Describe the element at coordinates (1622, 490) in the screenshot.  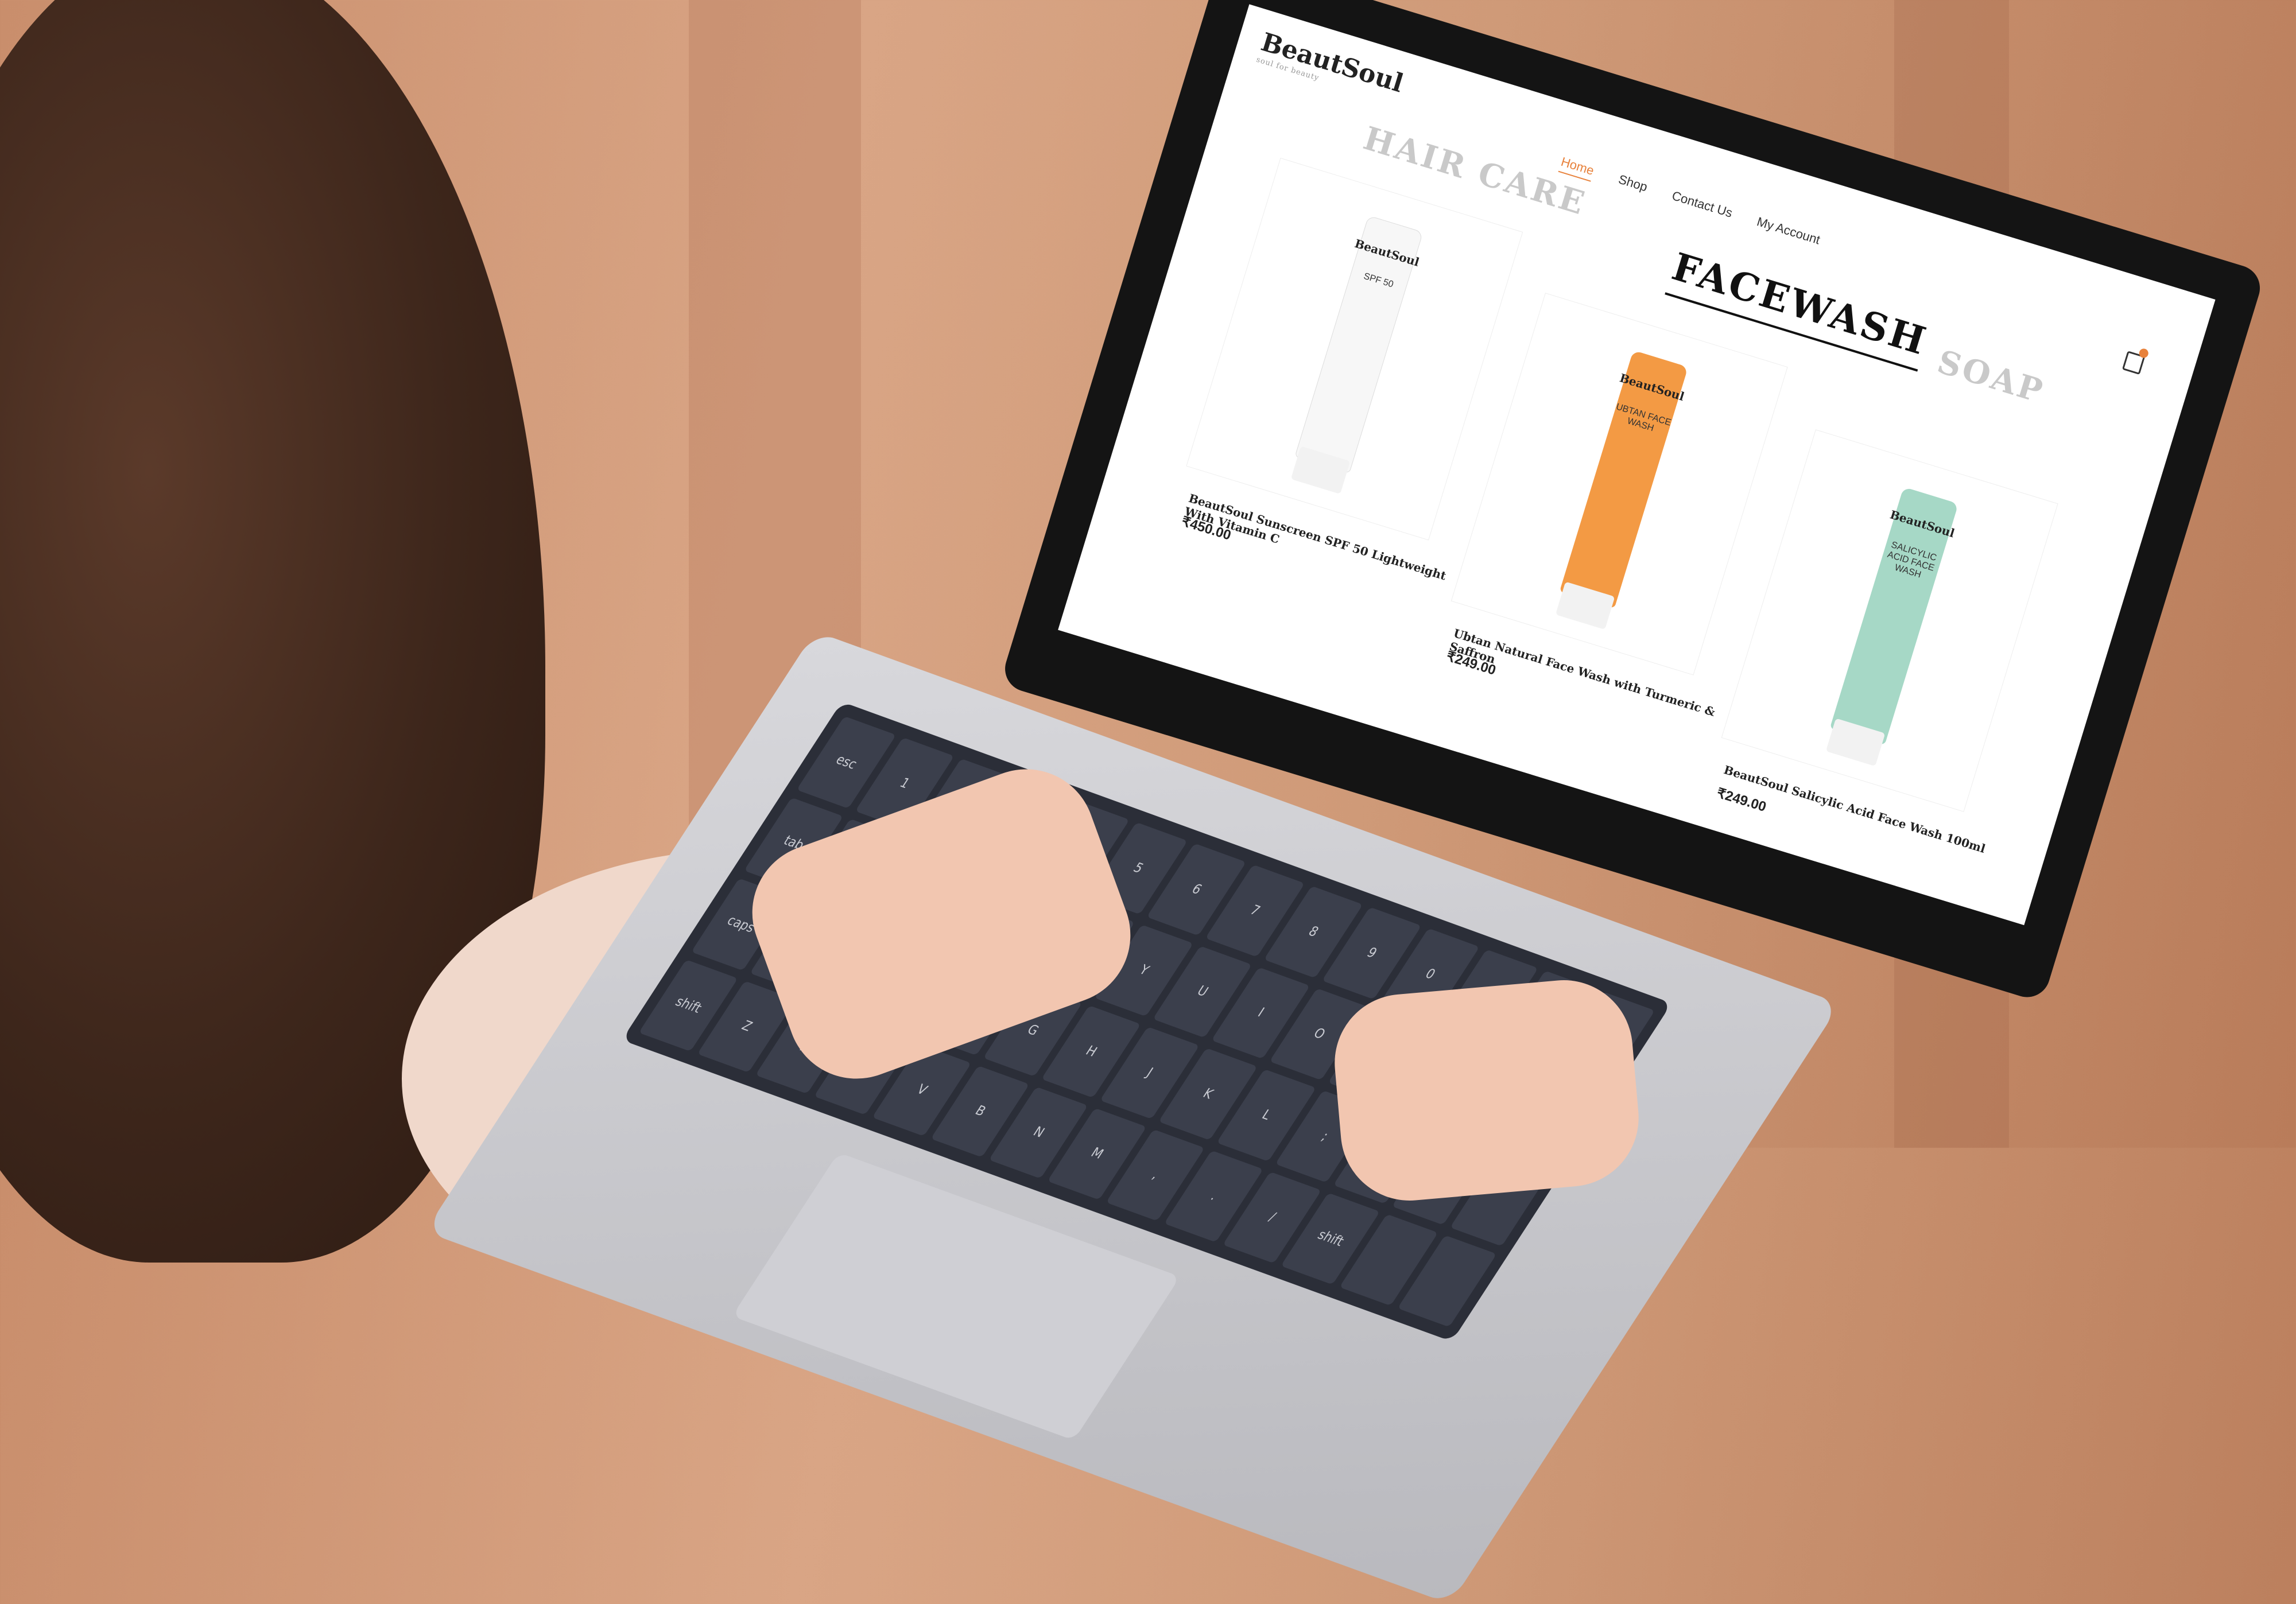
I see `product-image: BeautSoul UBTAN FACE WASH` at that location.